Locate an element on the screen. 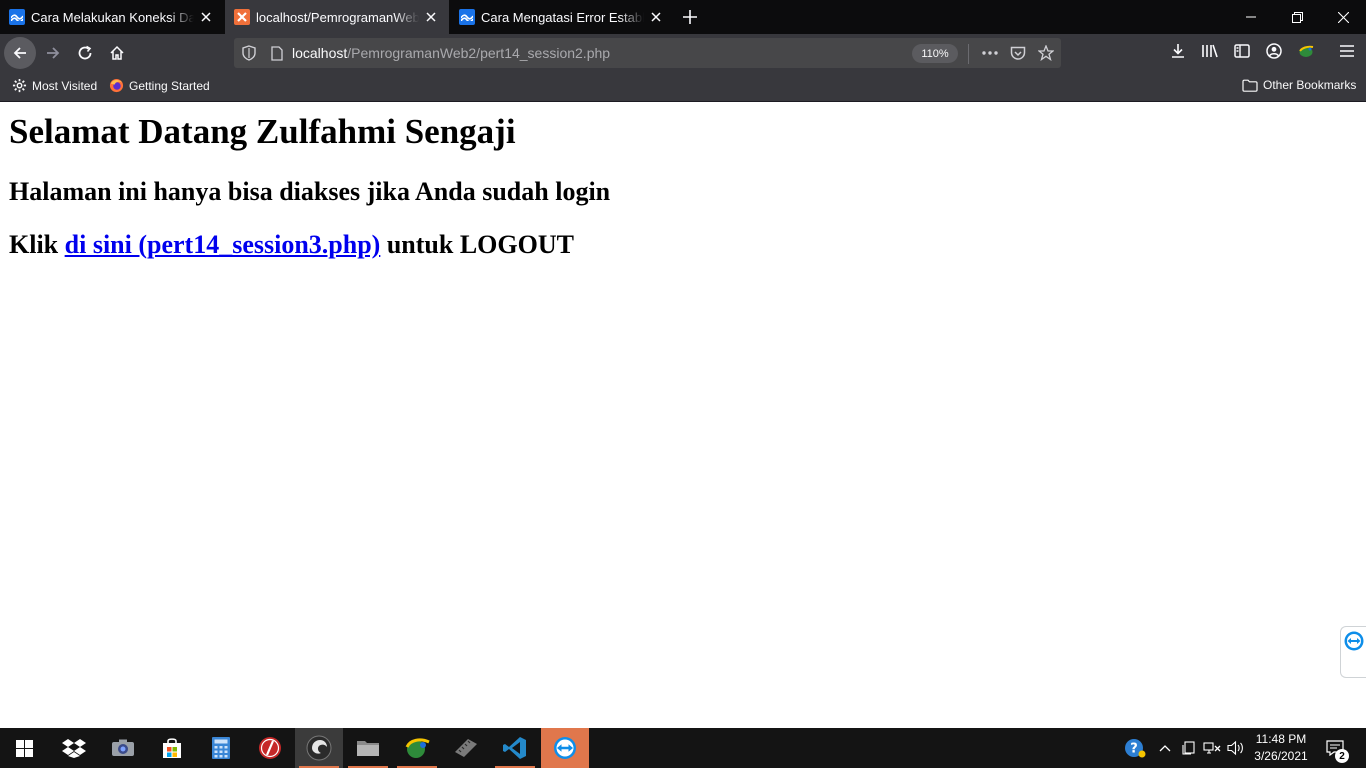  back-button is located at coordinates (20, 53).